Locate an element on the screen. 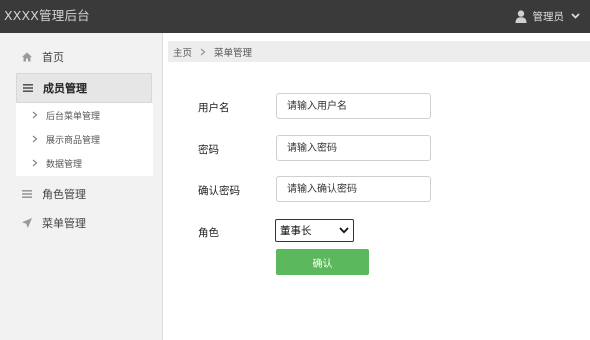  submenu-item-label: 数据管理 is located at coordinates (64, 164).